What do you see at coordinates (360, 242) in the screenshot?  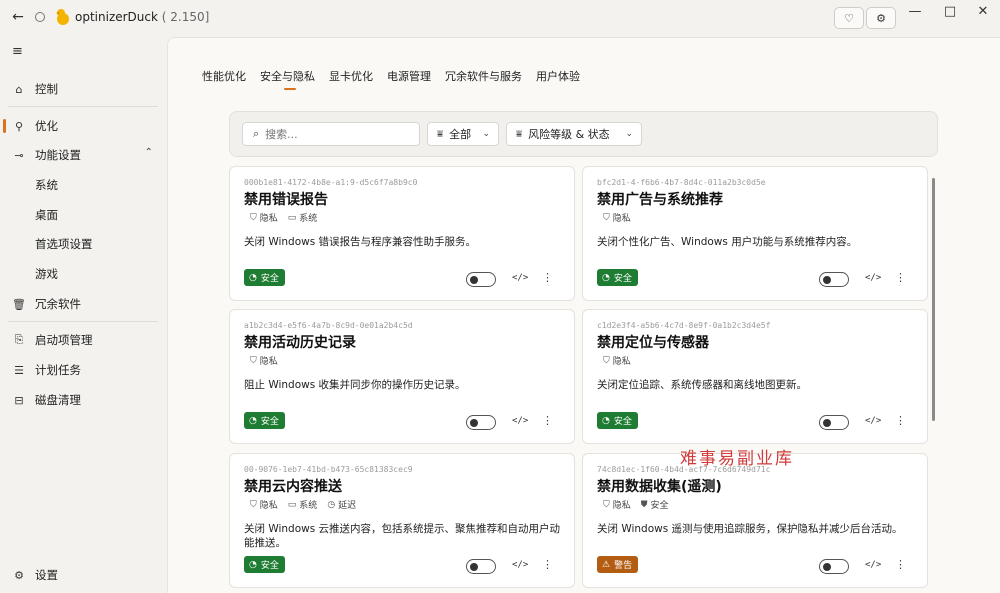 I see `tweak-description: 关闭 Windows 错误报告与程序兼容性助手服务。` at bounding box center [360, 242].